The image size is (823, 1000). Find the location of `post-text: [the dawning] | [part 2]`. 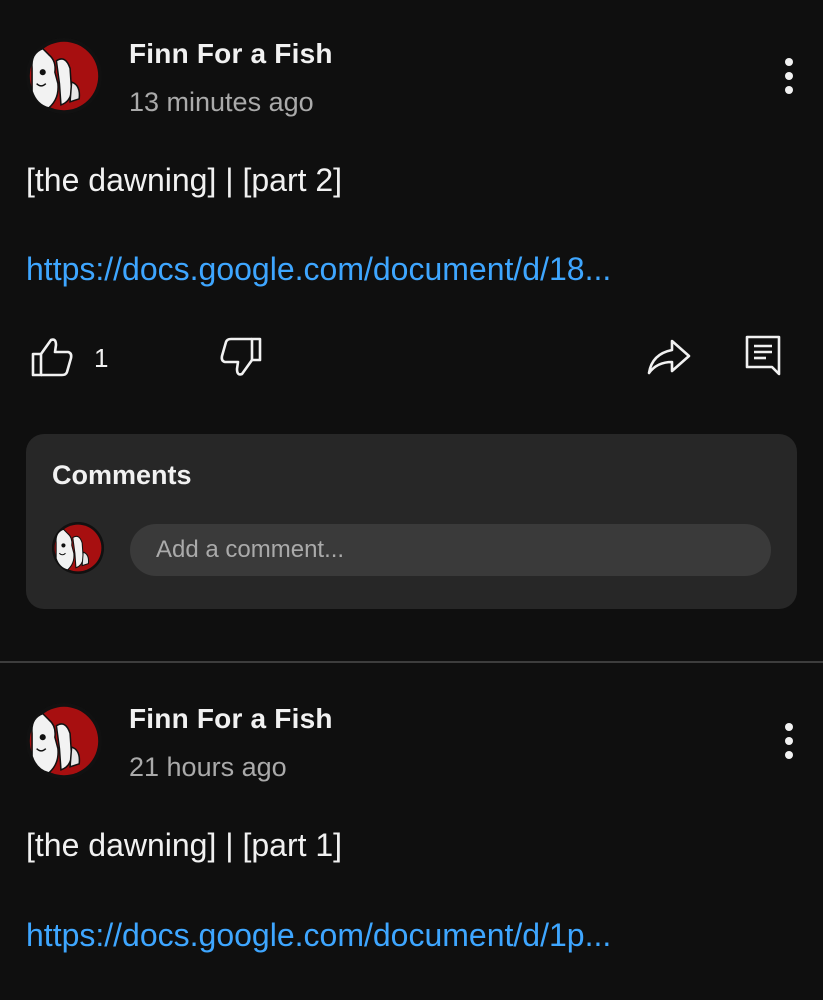

post-text: [the dawning] | [part 2] is located at coordinates (184, 180).